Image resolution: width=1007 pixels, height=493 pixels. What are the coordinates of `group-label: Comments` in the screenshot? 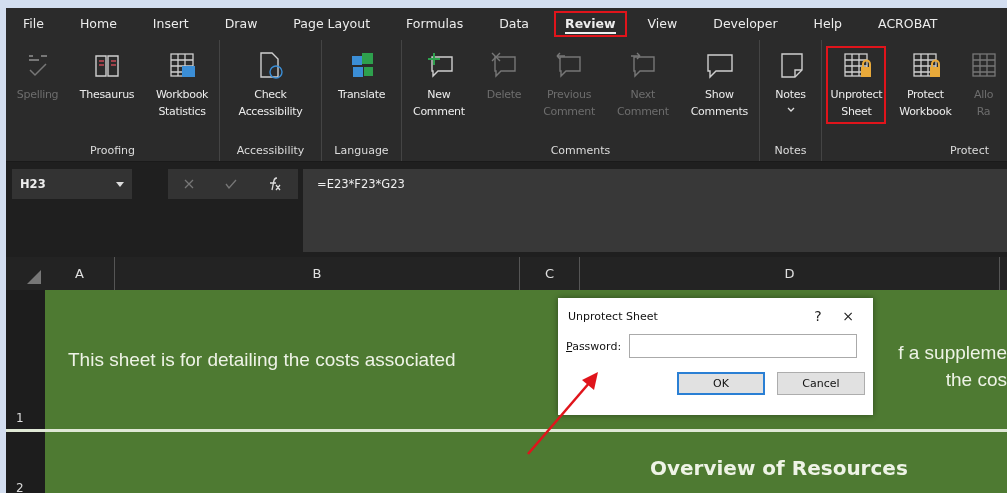 It's located at (580, 150).